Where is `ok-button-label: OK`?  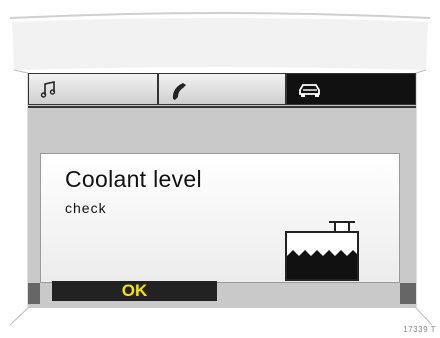
ok-button-label: OK is located at coordinates (134, 290).